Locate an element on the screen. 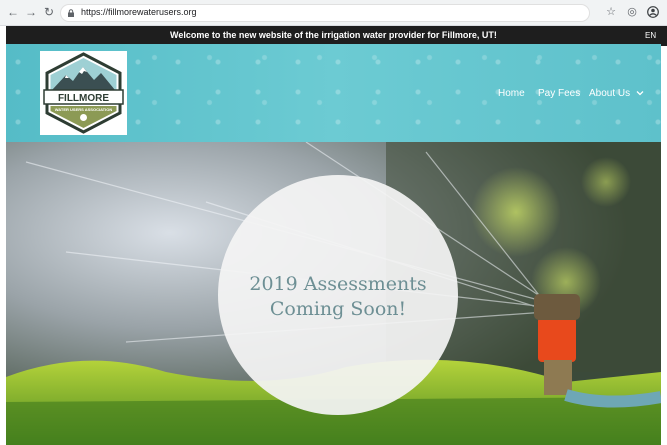  address-bar: https://fillmorewaterusers.org is located at coordinates (325, 13).